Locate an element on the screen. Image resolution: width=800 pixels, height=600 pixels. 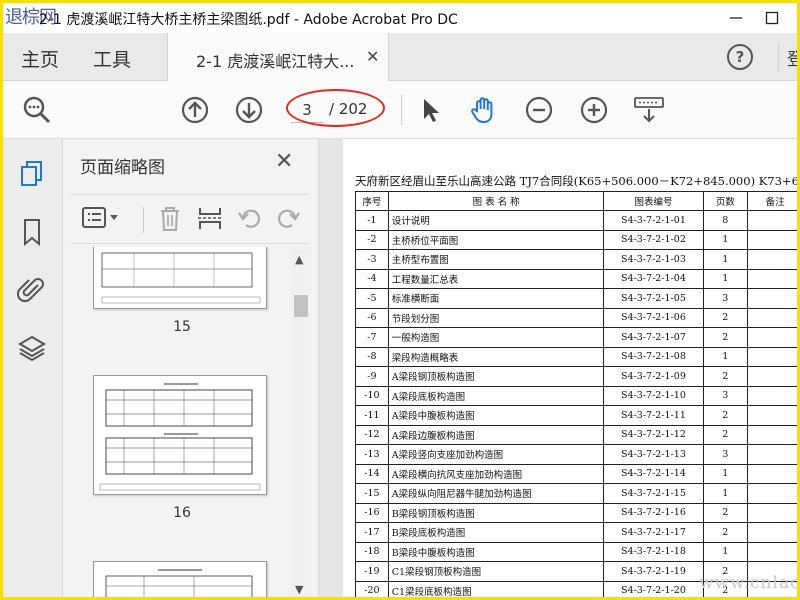
divider is located at coordinates (143, 220).